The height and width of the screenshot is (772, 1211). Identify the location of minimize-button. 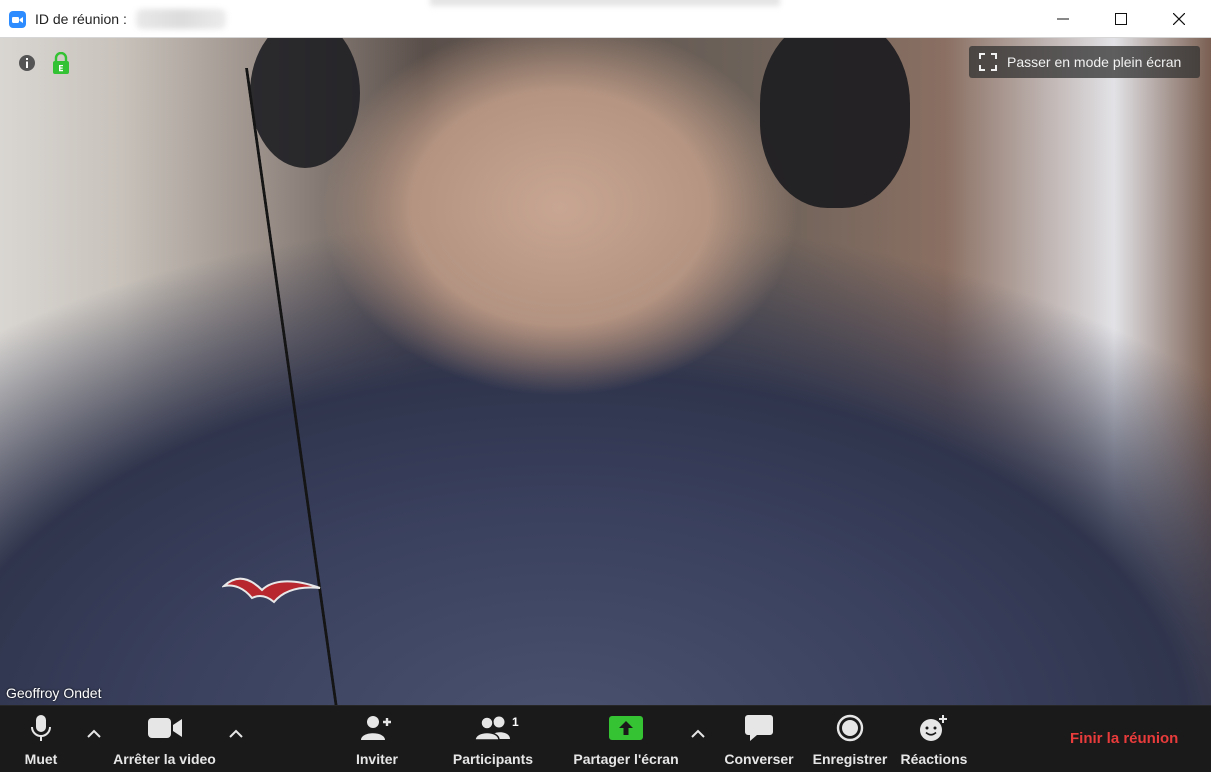
(1063, 19).